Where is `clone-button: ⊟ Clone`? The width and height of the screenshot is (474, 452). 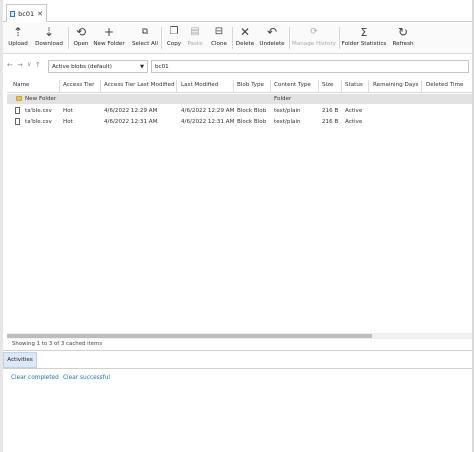 clone-button: ⊟ Clone is located at coordinates (219, 38).